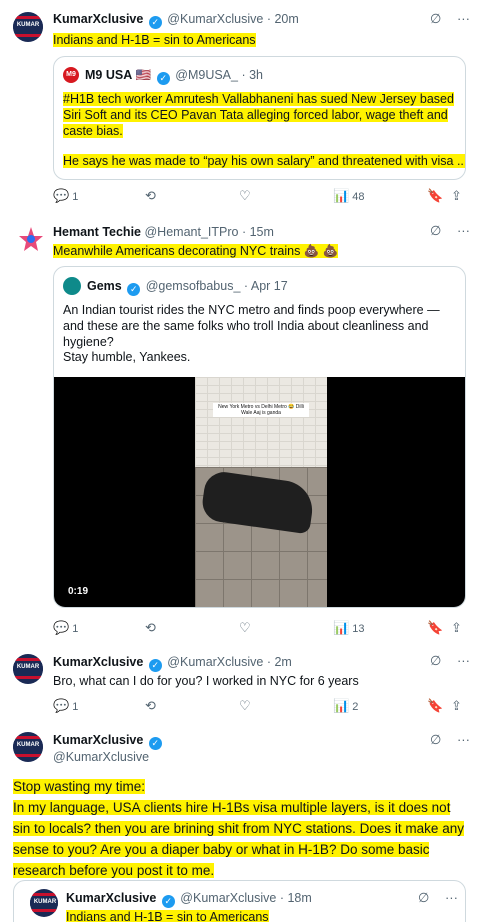  Describe the element at coordinates (127, 357) in the screenshot. I see `quoted-text-2: Stay humble, Yankees.` at that location.